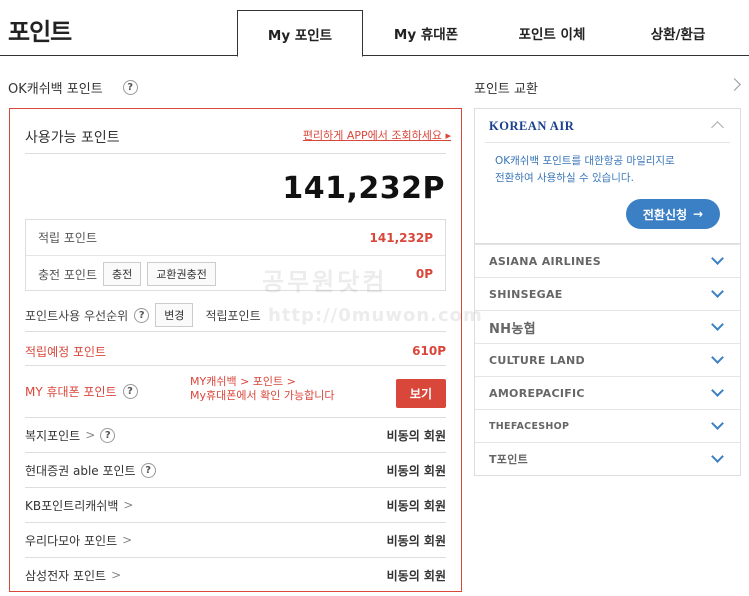  Describe the element at coordinates (372, 135) in the screenshot. I see `app-link-text: 편리하게 APP에서 조회하세요` at that location.